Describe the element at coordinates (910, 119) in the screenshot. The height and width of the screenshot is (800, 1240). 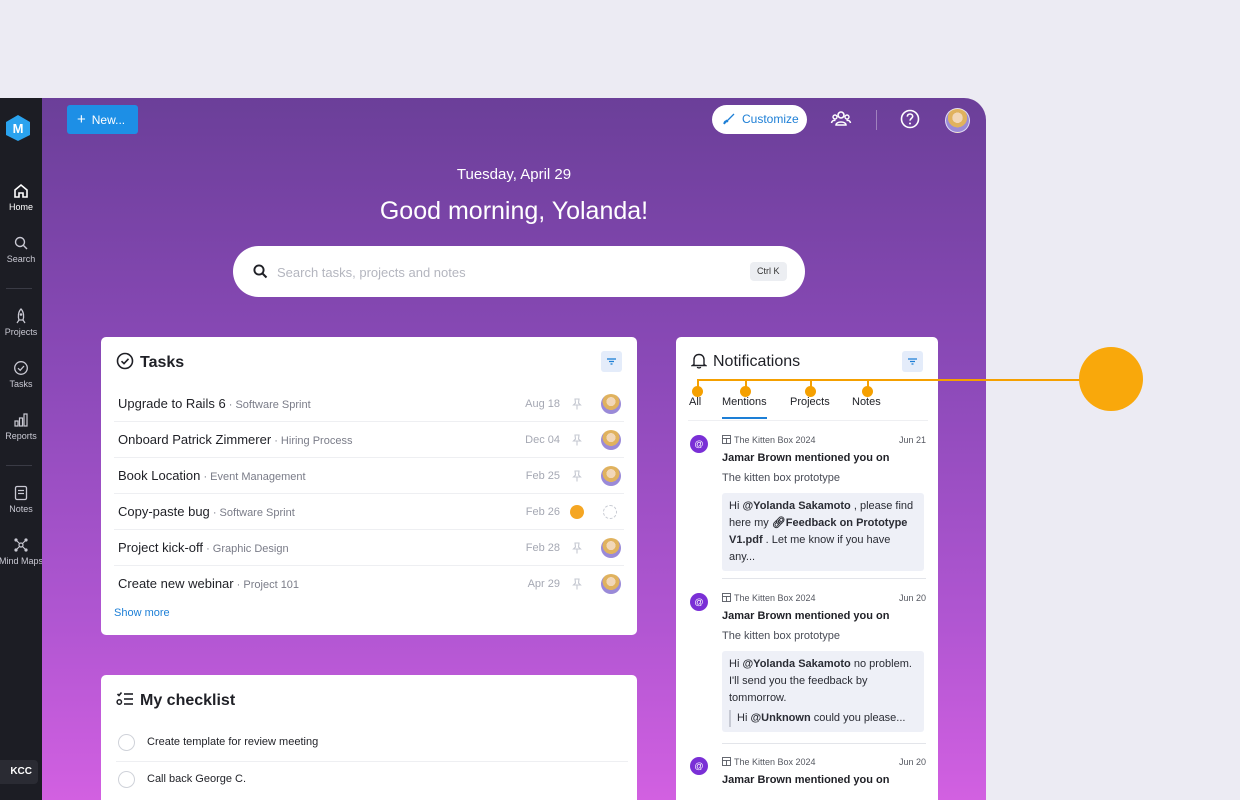
I see `help-icon` at that location.